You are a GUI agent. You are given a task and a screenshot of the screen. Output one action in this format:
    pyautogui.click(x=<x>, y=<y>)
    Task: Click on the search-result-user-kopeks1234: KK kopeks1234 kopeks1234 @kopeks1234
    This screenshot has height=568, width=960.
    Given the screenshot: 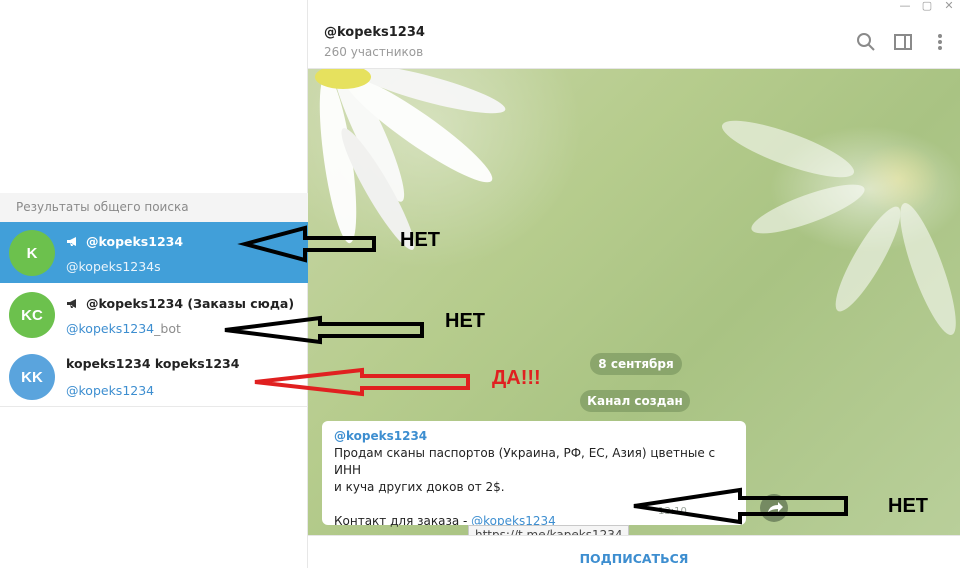 What is the action you would take?
    pyautogui.click(x=154, y=376)
    